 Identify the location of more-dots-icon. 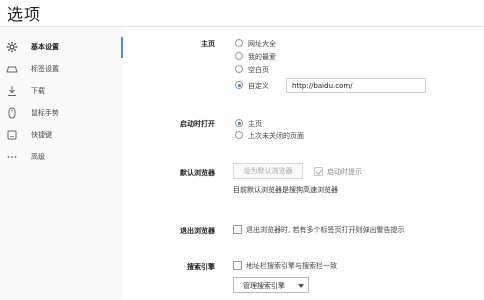
(12, 157).